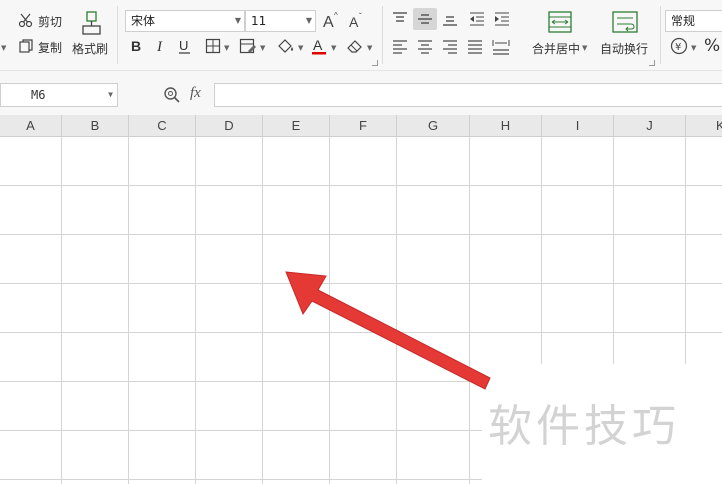 Image resolution: width=722 pixels, height=484 pixels. Describe the element at coordinates (26, 20) in the screenshot. I see `cut-icon` at that location.